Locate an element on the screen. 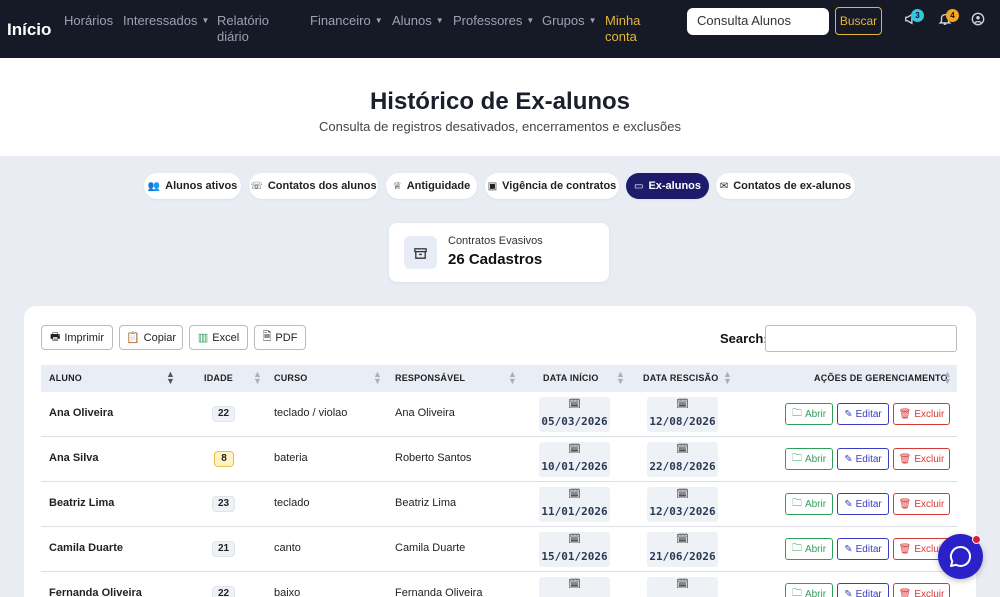 The height and width of the screenshot is (597, 1000). nav-alunos-label: Alunos is located at coordinates (412, 20).